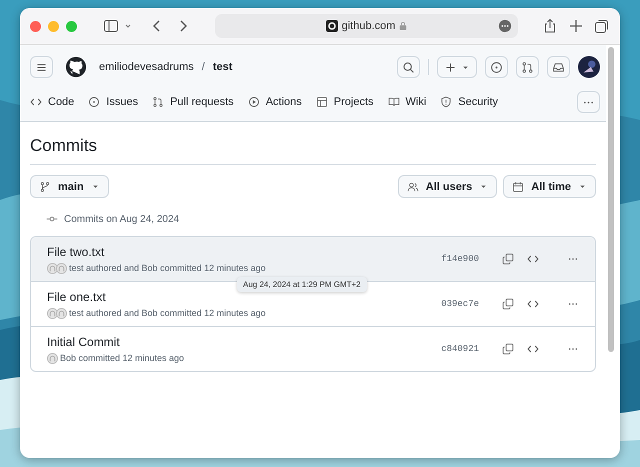 The width and height of the screenshot is (640, 467). I want to click on site-logo-icon, so click(332, 26).